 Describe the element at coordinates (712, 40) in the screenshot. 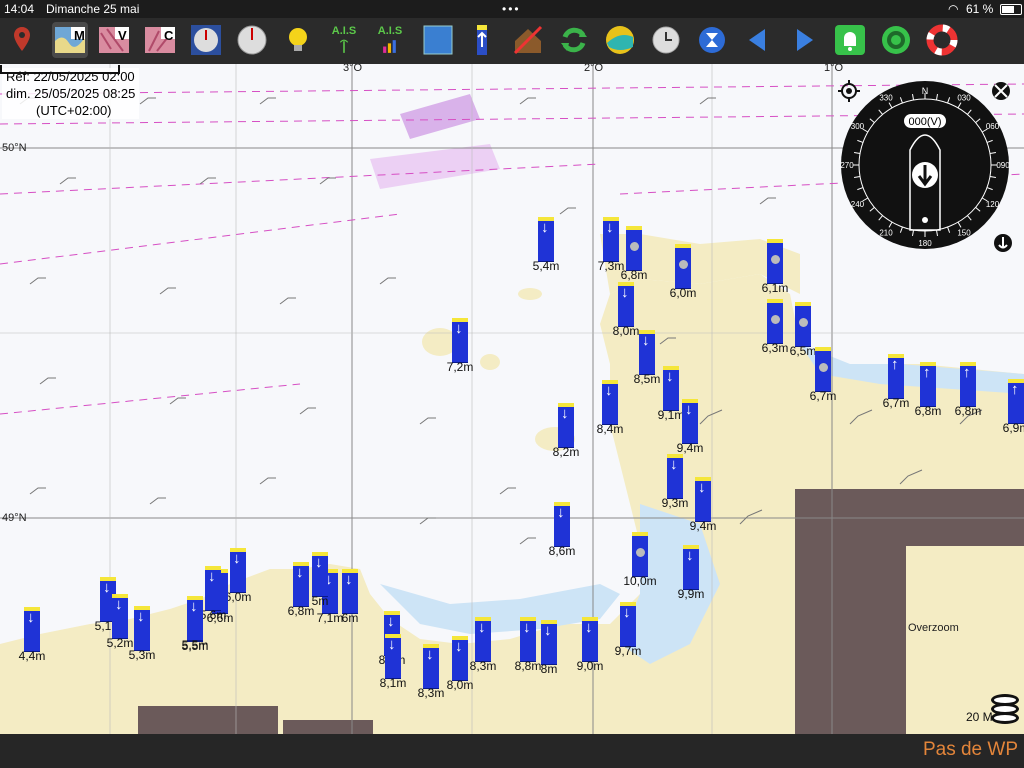

I see `hourglass-icon` at that location.